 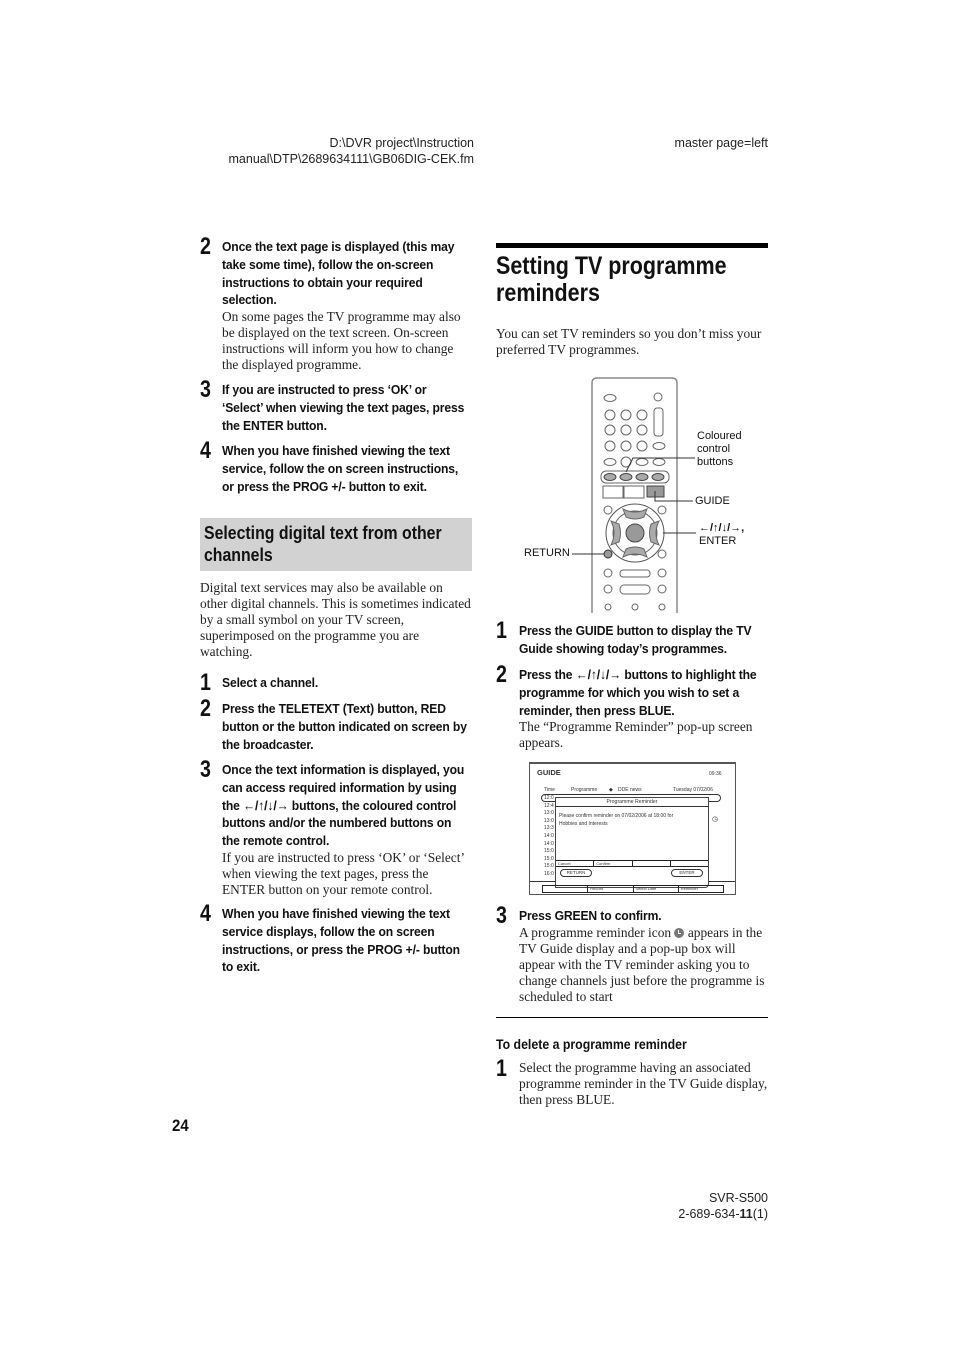 I want to click on guide-date: Tuesday 07/02/06, so click(x=693, y=790).